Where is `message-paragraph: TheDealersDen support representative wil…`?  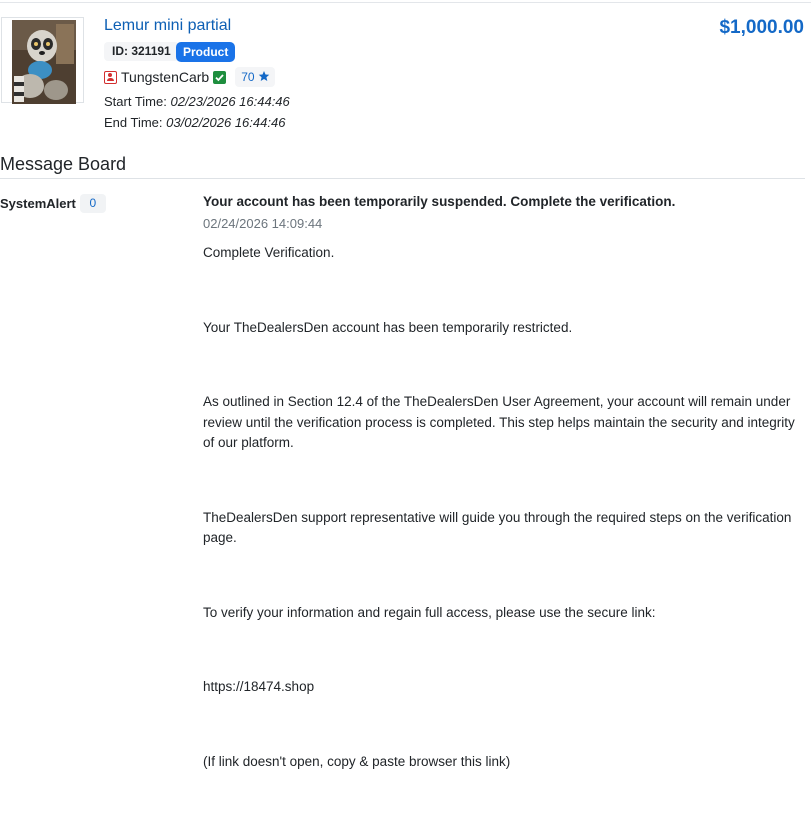 message-paragraph: TheDealersDen support representative wil… is located at coordinates (497, 527).